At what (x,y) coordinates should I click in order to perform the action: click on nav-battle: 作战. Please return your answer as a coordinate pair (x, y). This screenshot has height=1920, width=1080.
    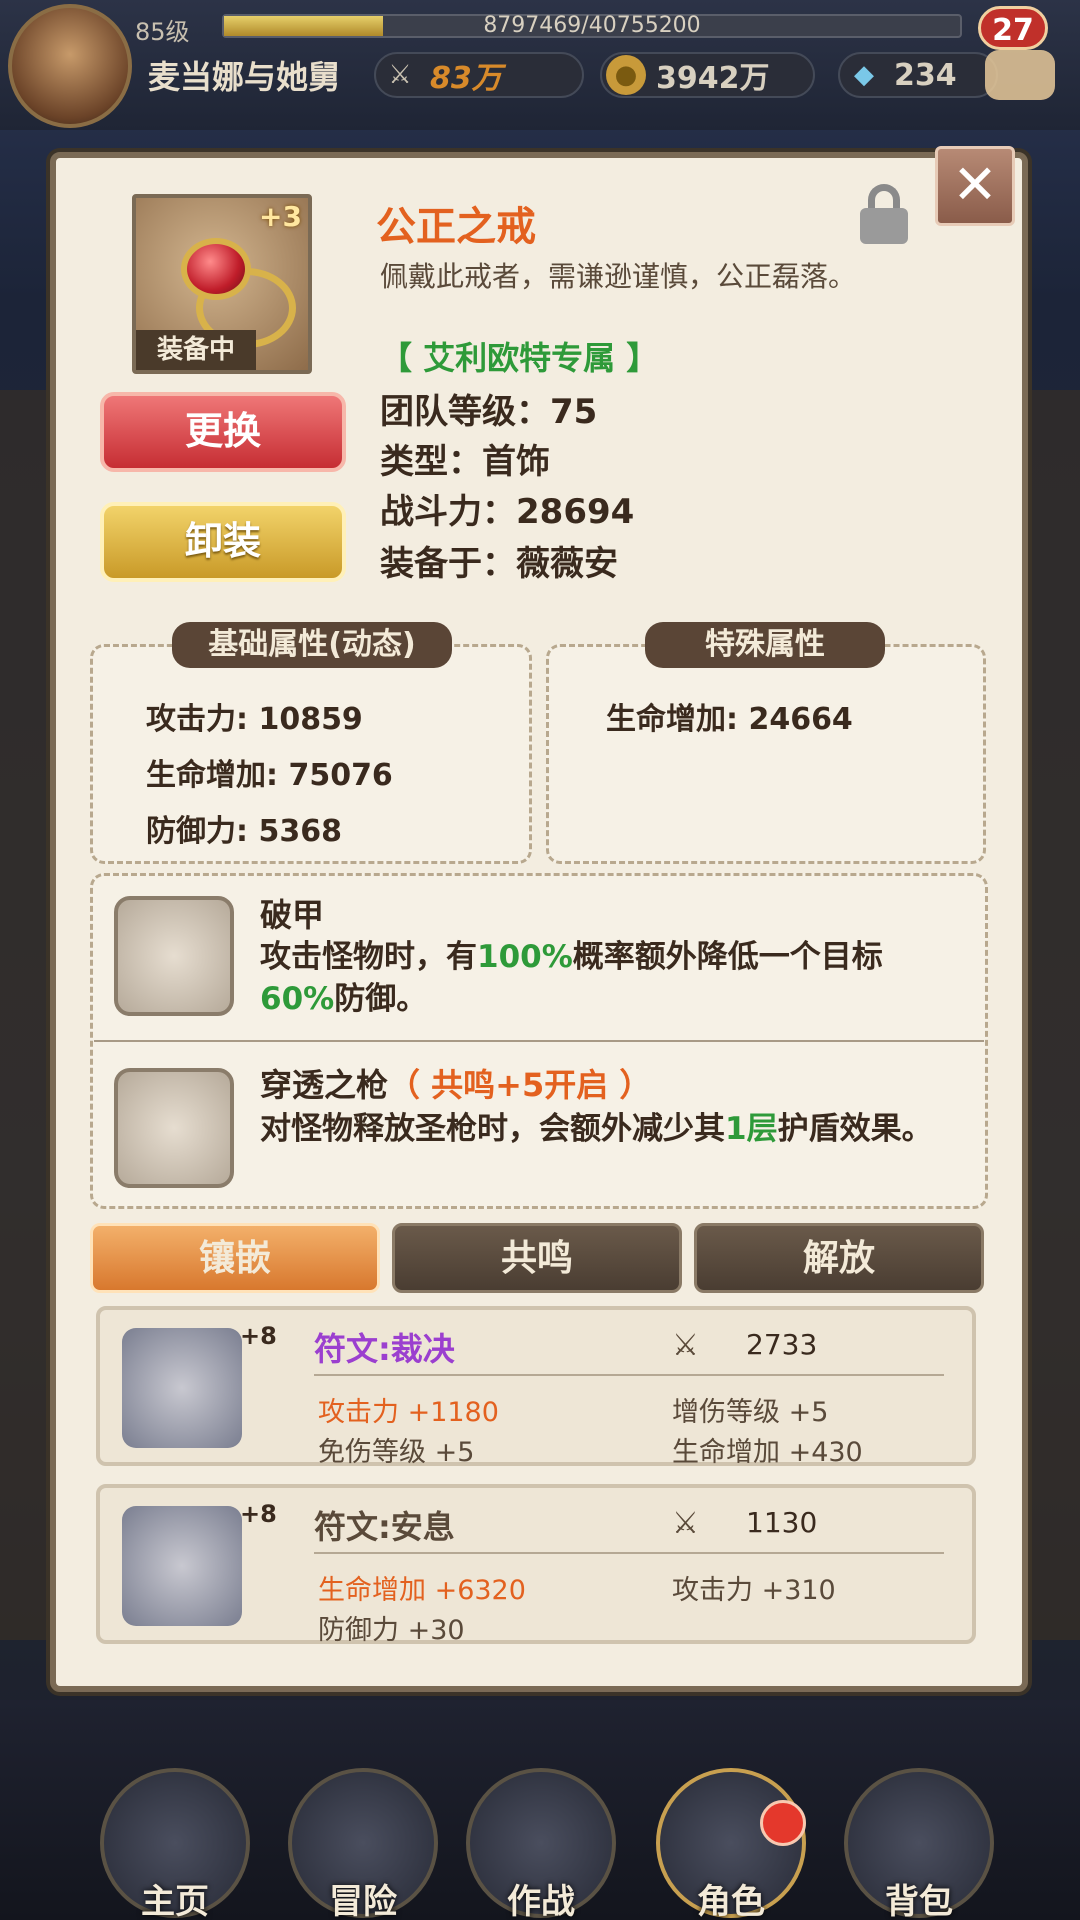
    Looking at the image, I should click on (541, 1897).